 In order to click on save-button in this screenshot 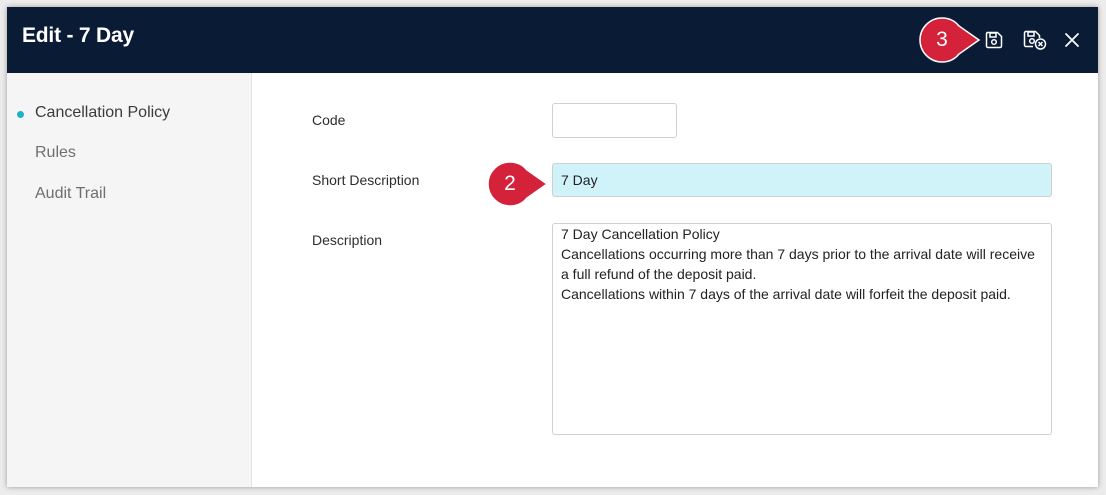, I will do `click(994, 40)`.